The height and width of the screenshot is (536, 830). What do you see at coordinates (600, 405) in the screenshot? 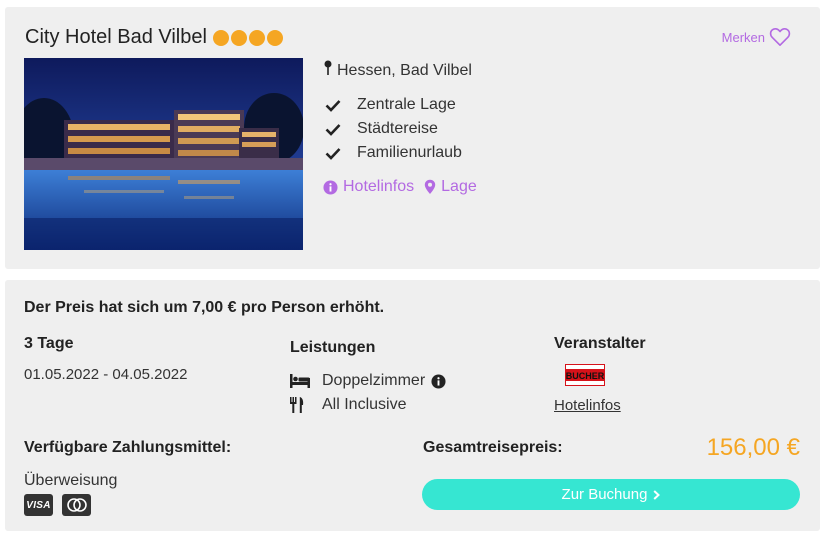
I see `veranstalter-hotelinfos-link: Hotelinfos` at bounding box center [600, 405].